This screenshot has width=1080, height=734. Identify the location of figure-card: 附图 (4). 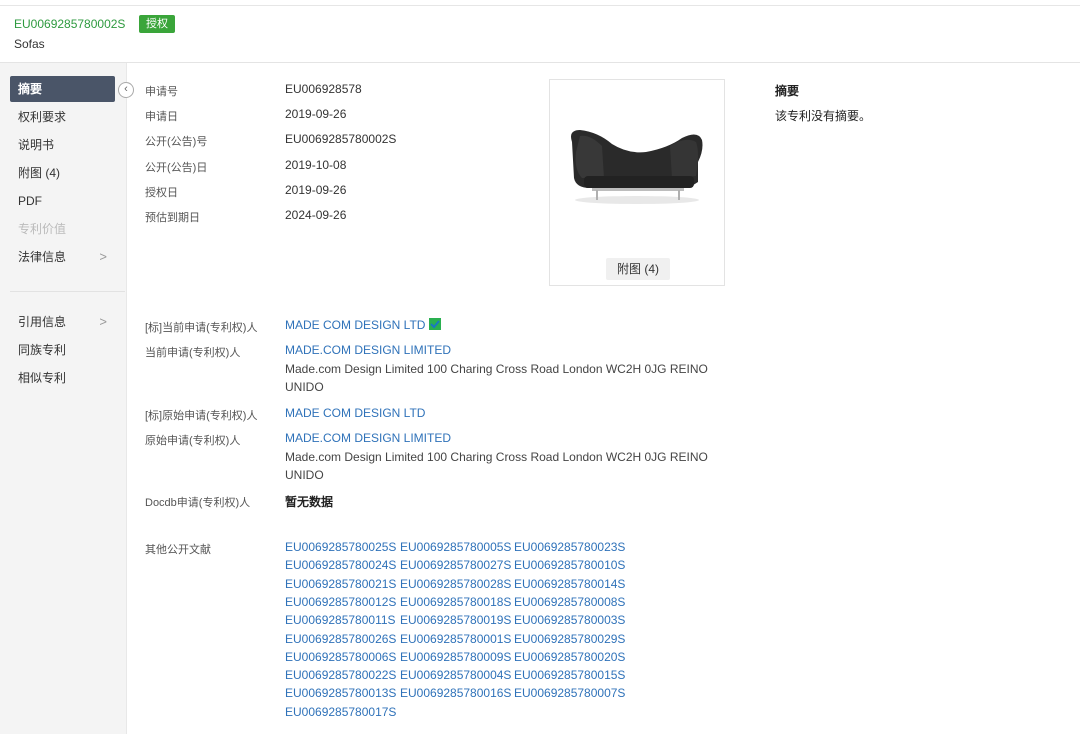
(637, 182).